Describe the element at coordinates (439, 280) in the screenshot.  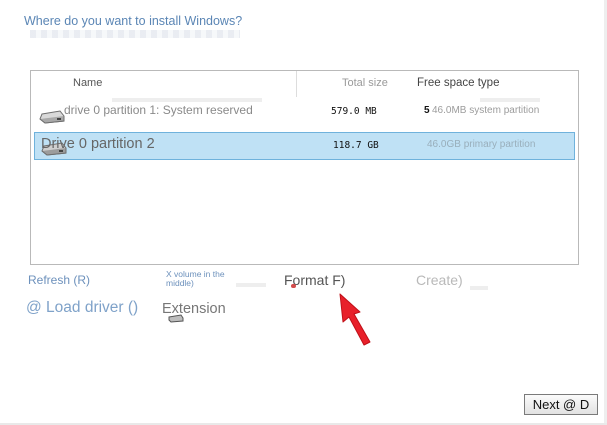
I see `create-link: Create)` at that location.